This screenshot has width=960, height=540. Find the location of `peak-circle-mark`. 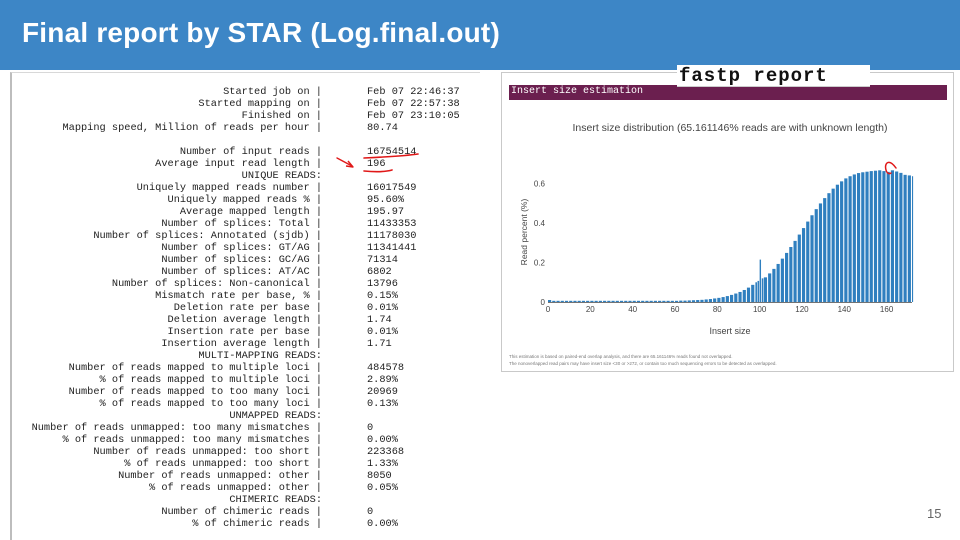

peak-circle-mark is located at coordinates (890, 168).